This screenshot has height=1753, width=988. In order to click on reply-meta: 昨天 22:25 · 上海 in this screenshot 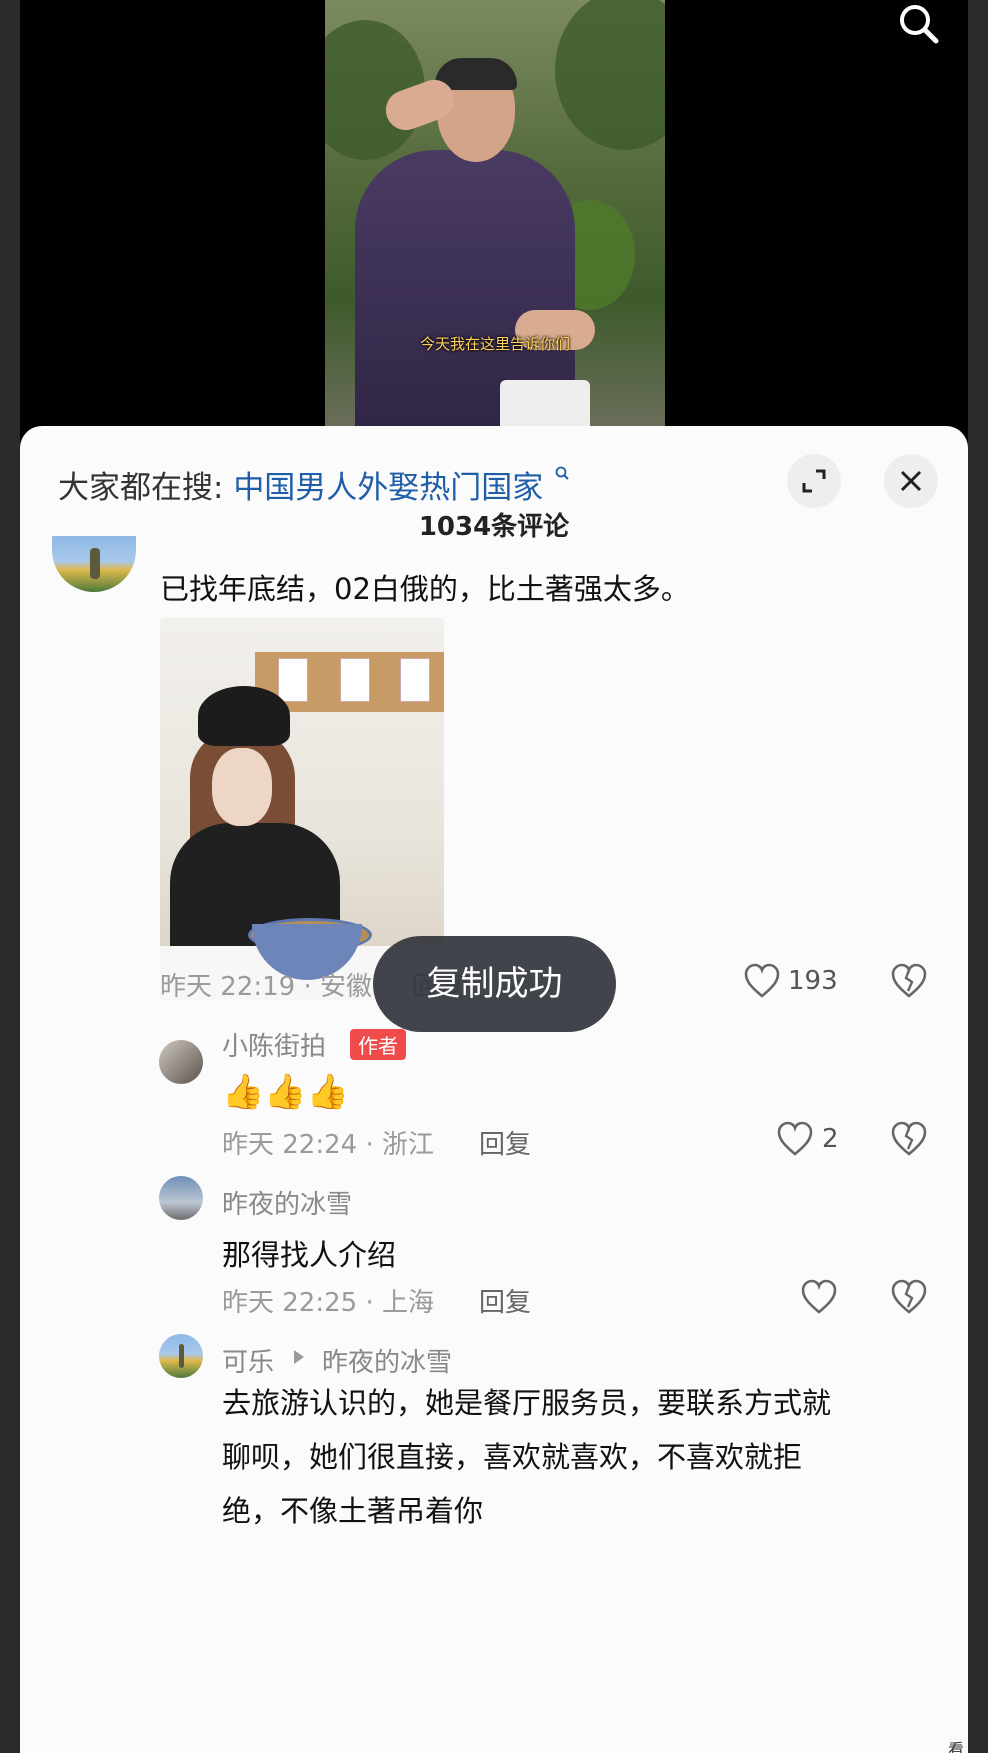, I will do `click(328, 1303)`.